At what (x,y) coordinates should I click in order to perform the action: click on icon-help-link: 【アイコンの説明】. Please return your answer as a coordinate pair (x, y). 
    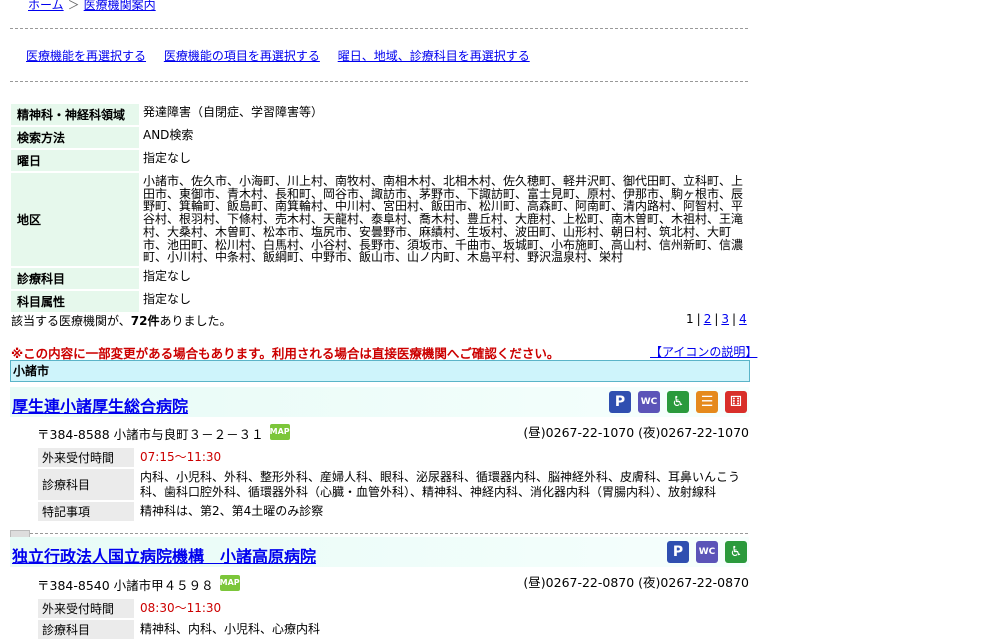
    Looking at the image, I should click on (703, 351).